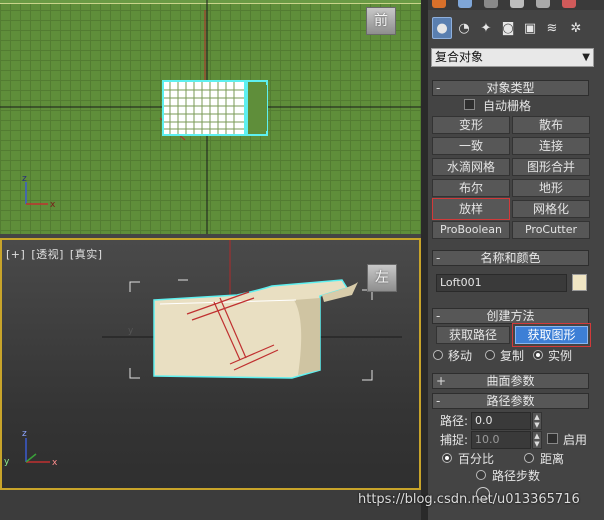 The height and width of the screenshot is (520, 604). What do you see at coordinates (31, 448) in the screenshot?
I see `axis-tripod-perspective: z y x` at bounding box center [31, 448].